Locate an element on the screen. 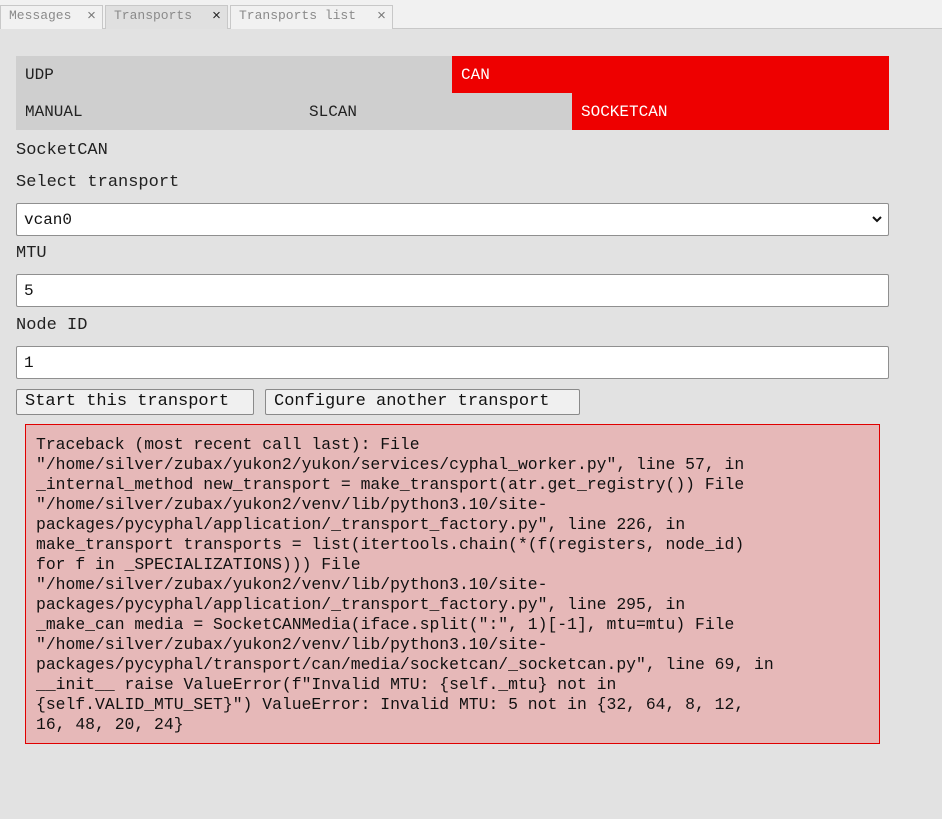 The width and height of the screenshot is (942, 819). transport-type-can: CAN is located at coordinates (670, 74).